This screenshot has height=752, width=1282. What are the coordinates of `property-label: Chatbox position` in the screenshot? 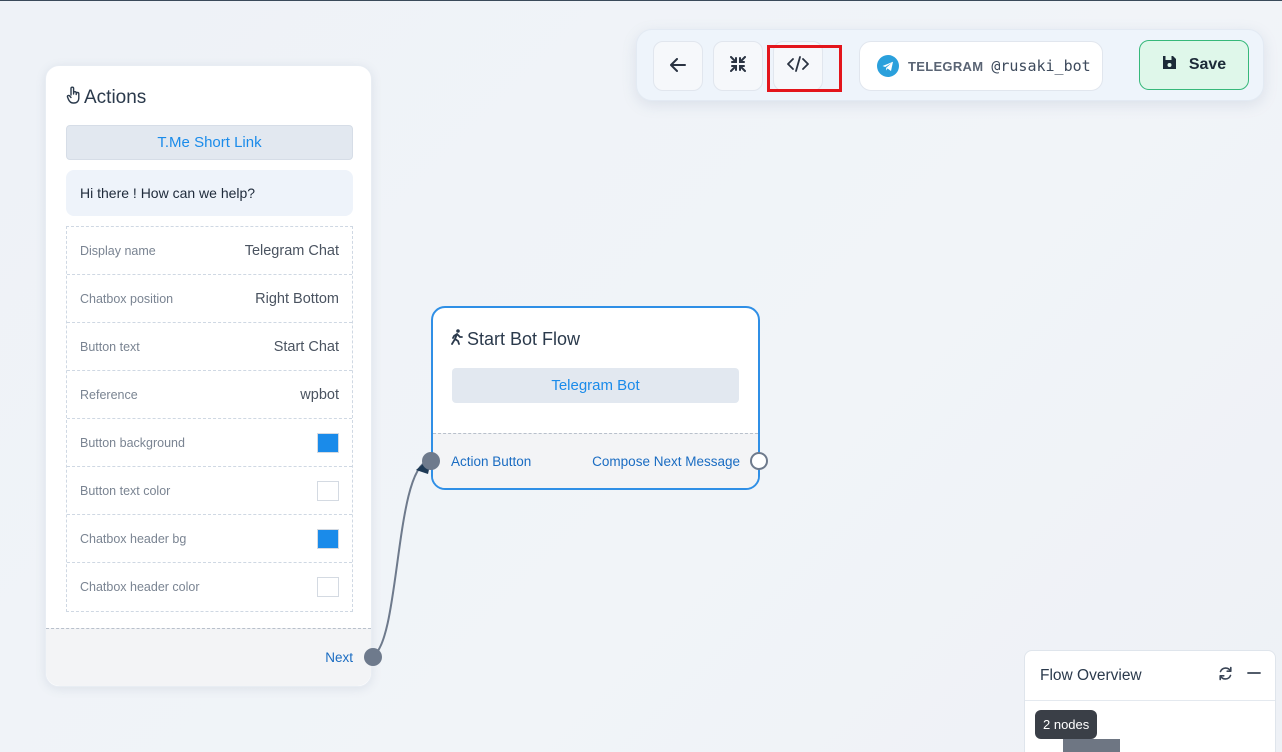 It's located at (127, 298).